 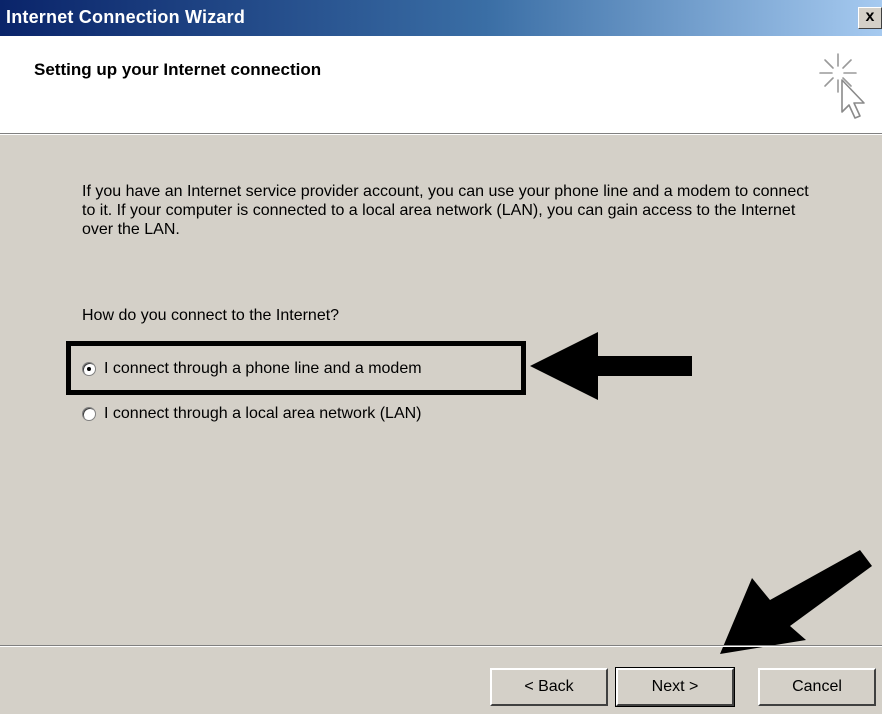 What do you see at coordinates (549, 687) in the screenshot?
I see `back-button: < Back` at bounding box center [549, 687].